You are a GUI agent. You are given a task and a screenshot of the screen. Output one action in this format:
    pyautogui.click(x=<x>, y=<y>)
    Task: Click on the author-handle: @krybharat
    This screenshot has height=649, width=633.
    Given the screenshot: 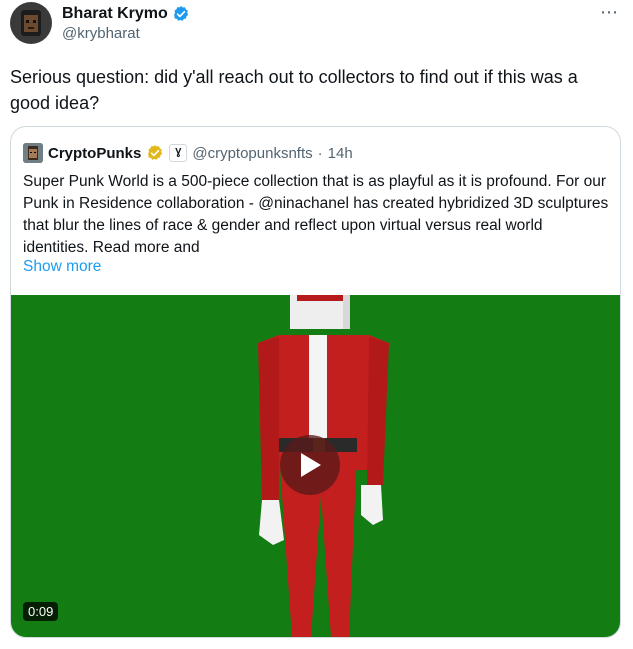 What is the action you would take?
    pyautogui.click(x=101, y=33)
    